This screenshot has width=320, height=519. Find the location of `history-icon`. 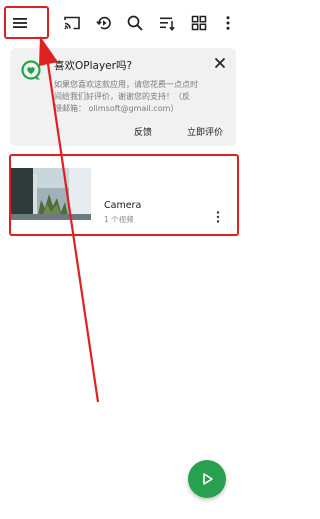

history-icon is located at coordinates (103, 23).